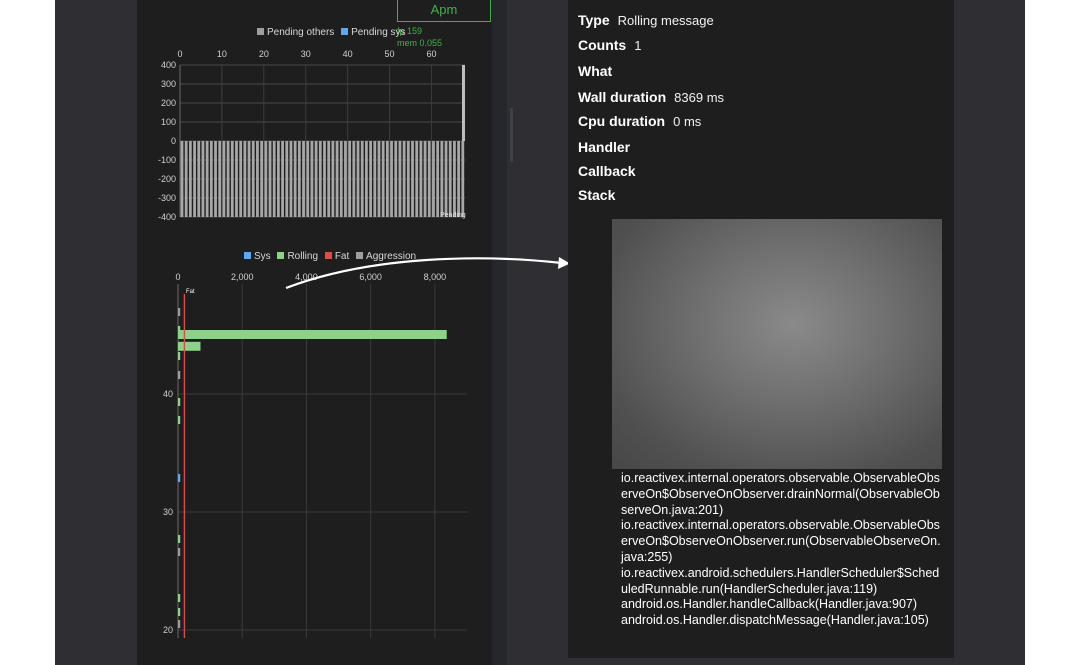  What do you see at coordinates (444, 11) in the screenshot?
I see `apm-button: Apm` at bounding box center [444, 11].